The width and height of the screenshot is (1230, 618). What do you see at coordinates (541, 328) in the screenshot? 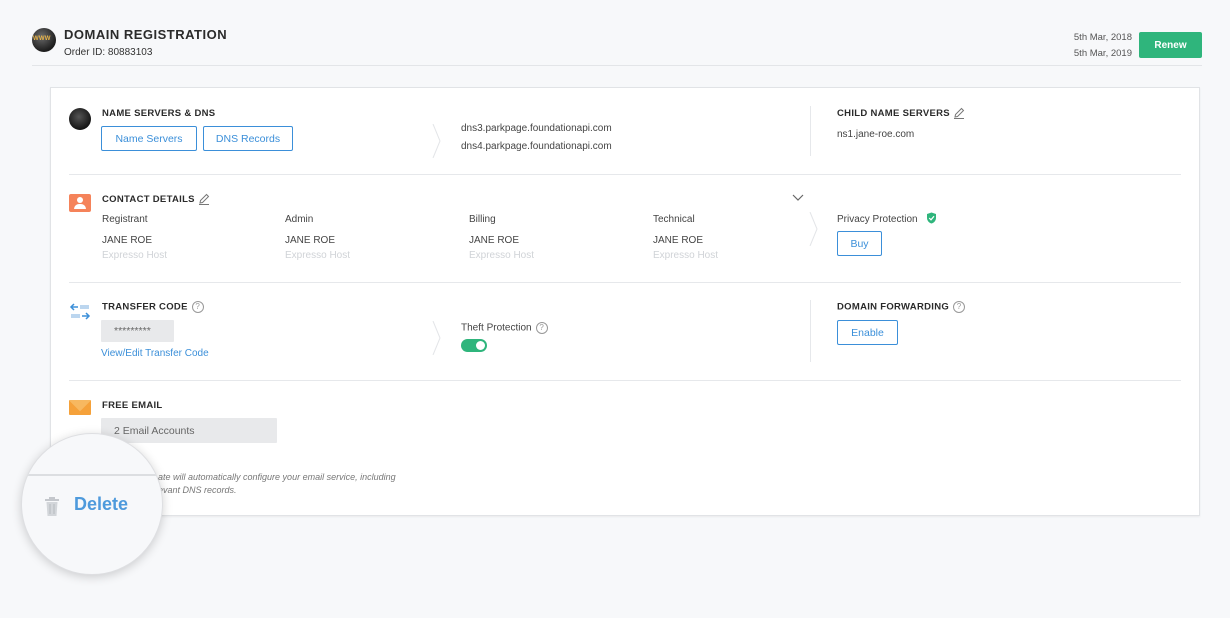
I see `theft-help-icon: ?` at bounding box center [541, 328].